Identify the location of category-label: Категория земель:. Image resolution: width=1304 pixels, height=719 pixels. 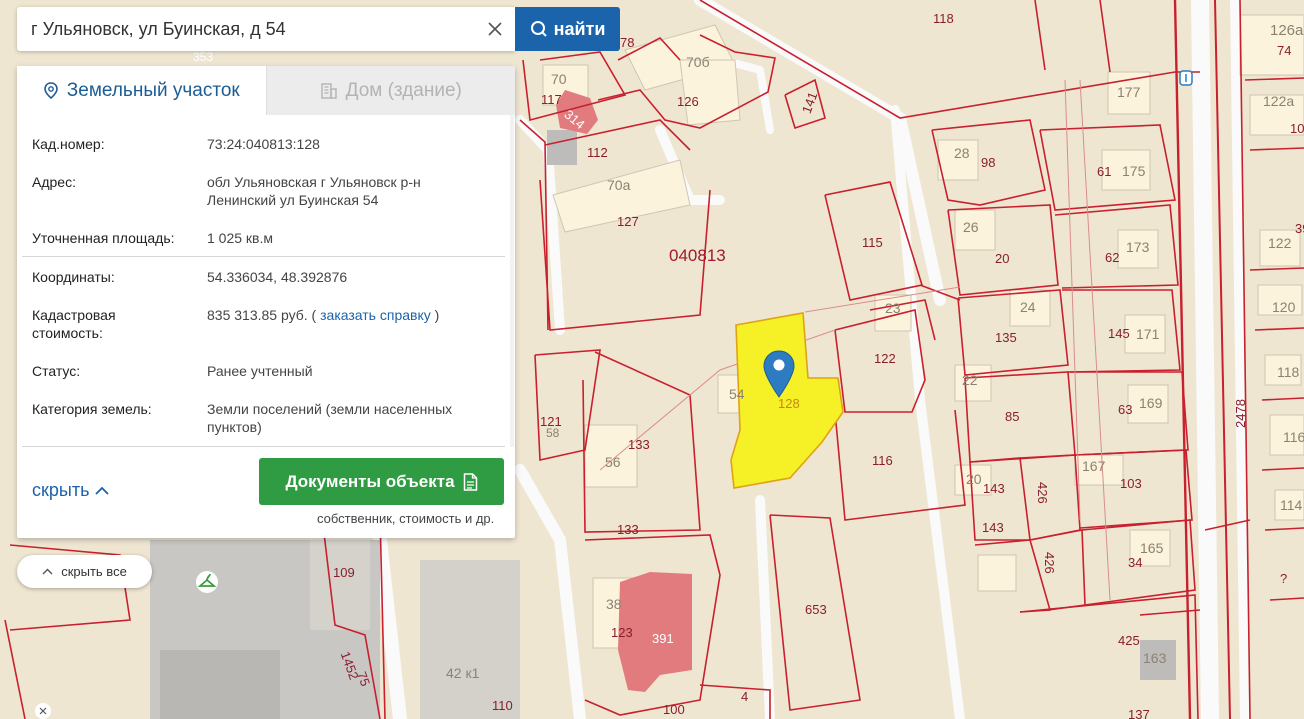
(92, 409).